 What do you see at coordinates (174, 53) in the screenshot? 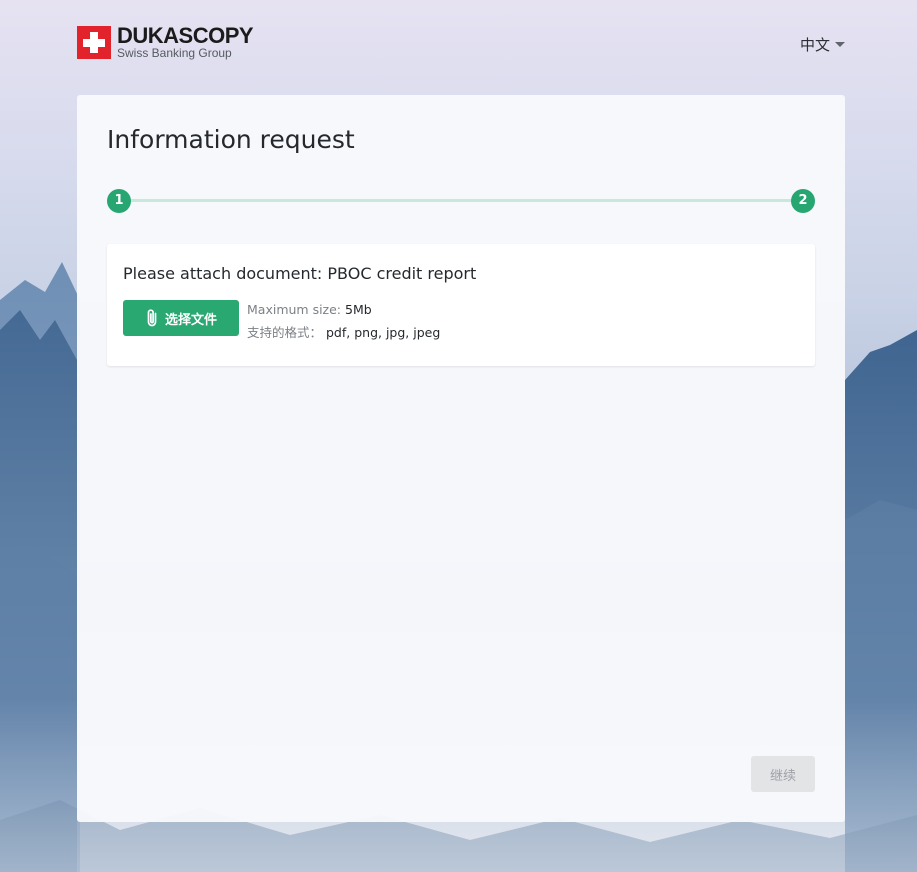
I see `logo-tagline: Swiss Banking Group` at bounding box center [174, 53].